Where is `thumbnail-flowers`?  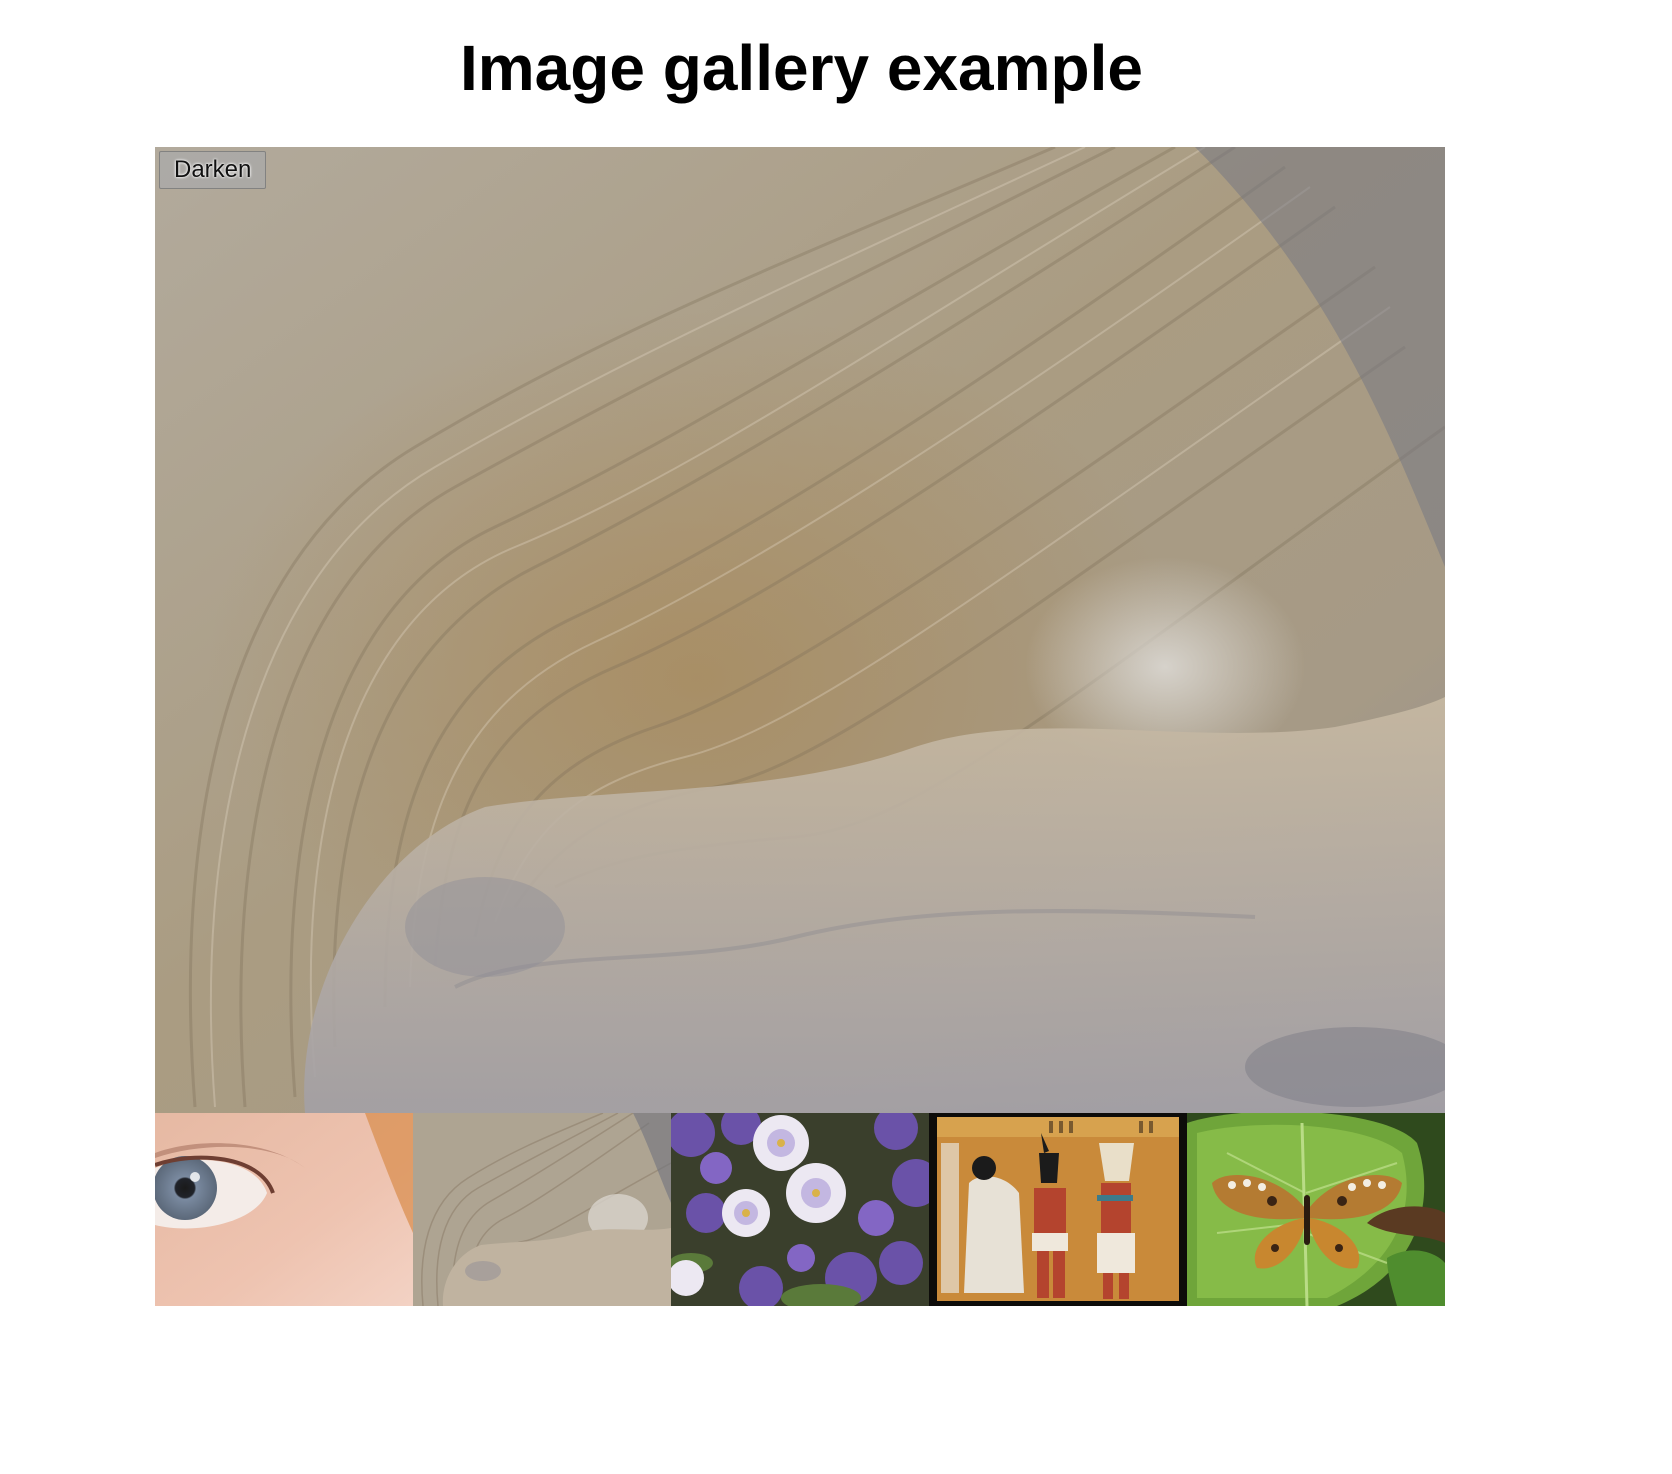
thumbnail-flowers is located at coordinates (800, 1209).